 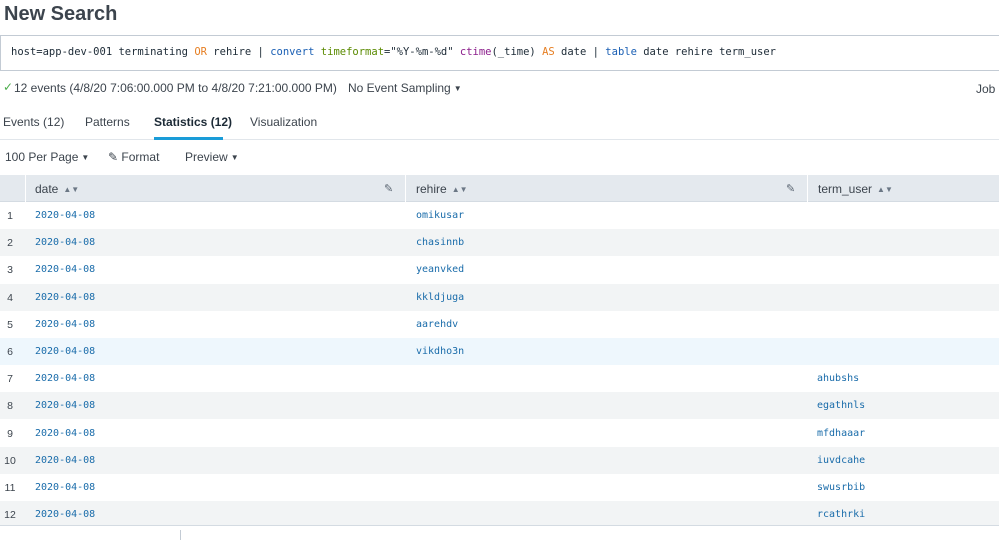 I want to click on row-number: 12, so click(x=10, y=515).